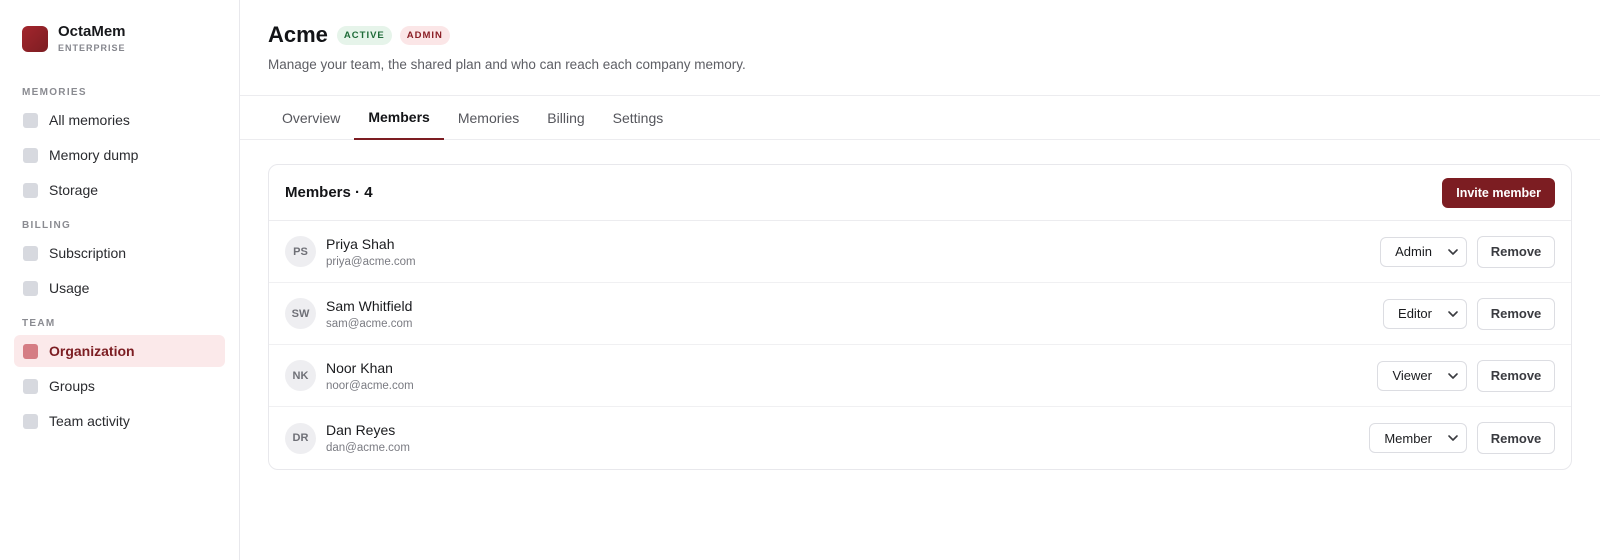 Image resolution: width=1600 pixels, height=560 pixels. I want to click on tab-members: Members, so click(399, 118).